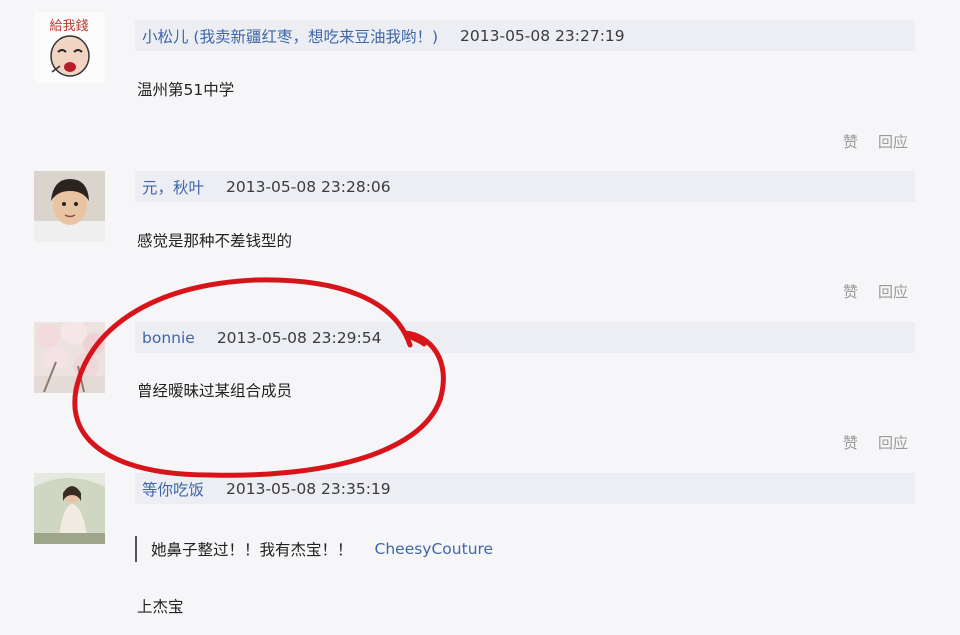 The width and height of the screenshot is (960, 635). I want to click on girl-photo-avatar-icon, so click(69, 508).